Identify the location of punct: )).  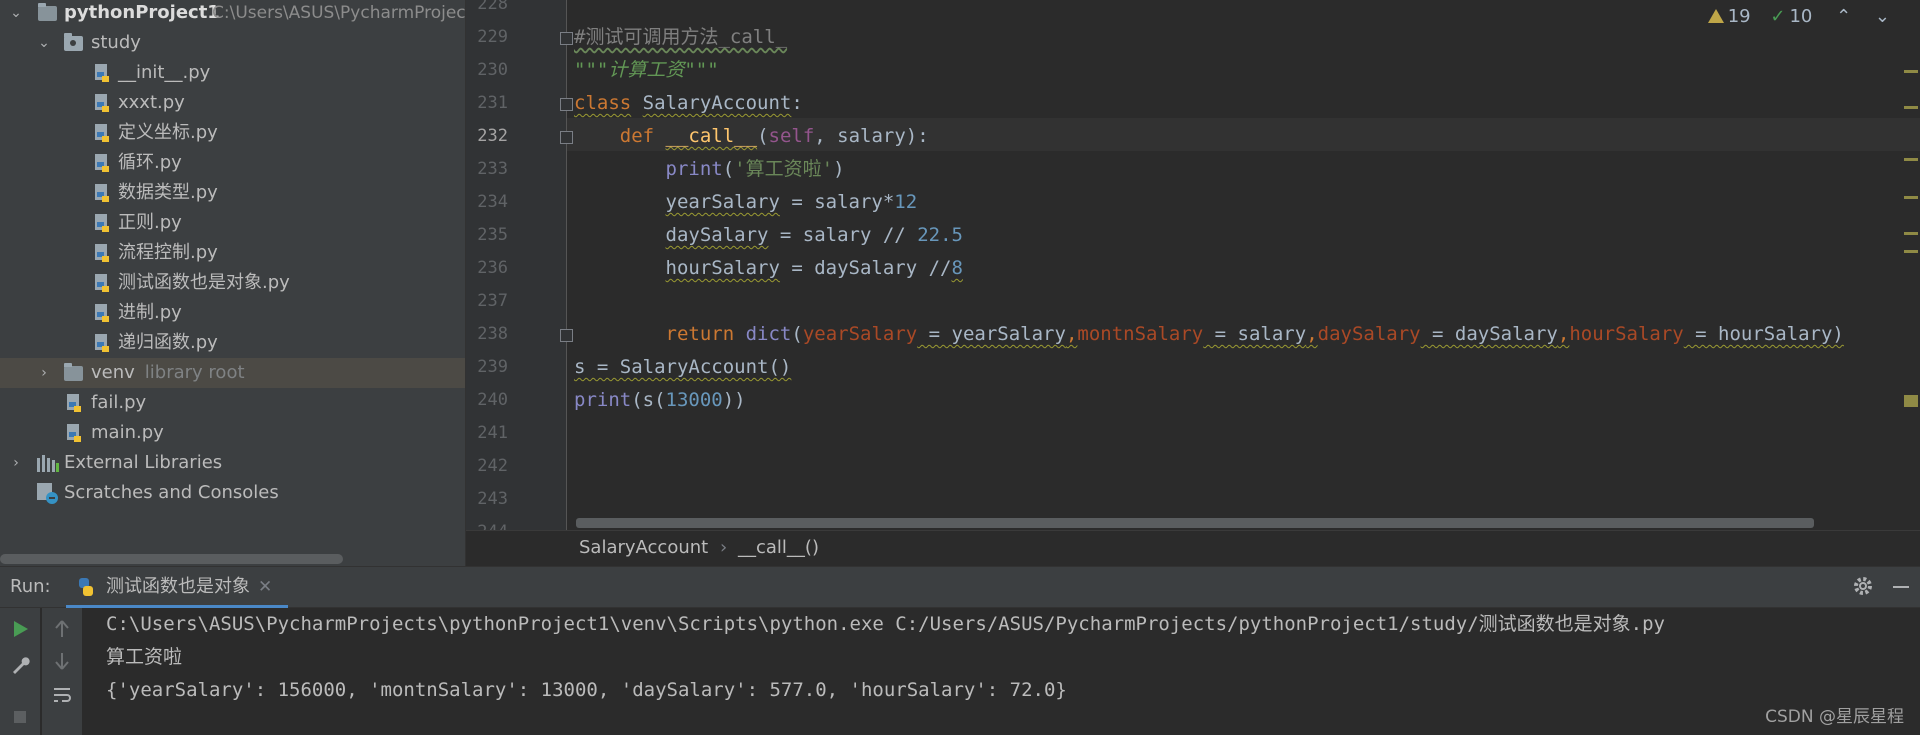
(734, 400).